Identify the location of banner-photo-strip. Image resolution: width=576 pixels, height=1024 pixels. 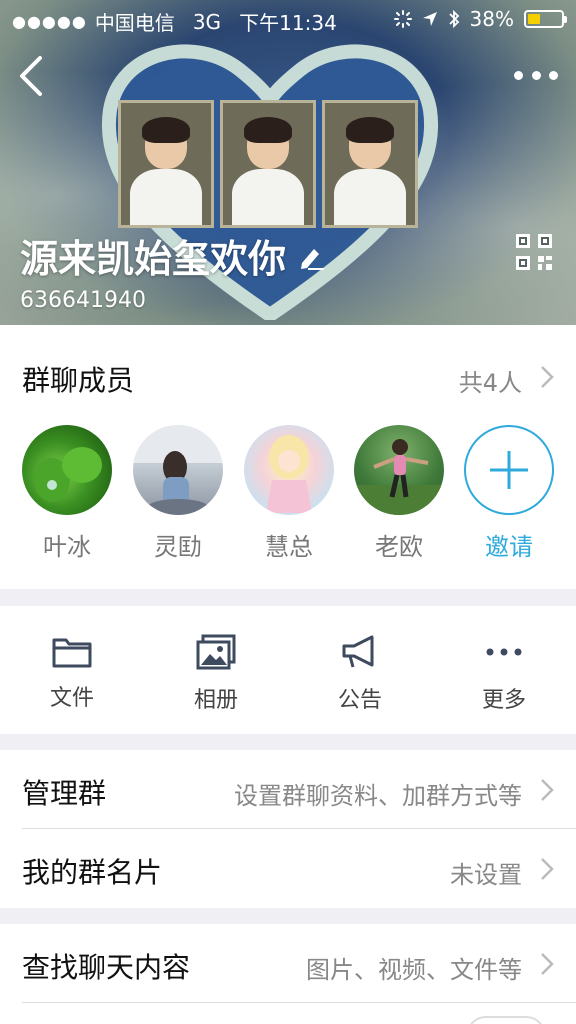
(268, 164).